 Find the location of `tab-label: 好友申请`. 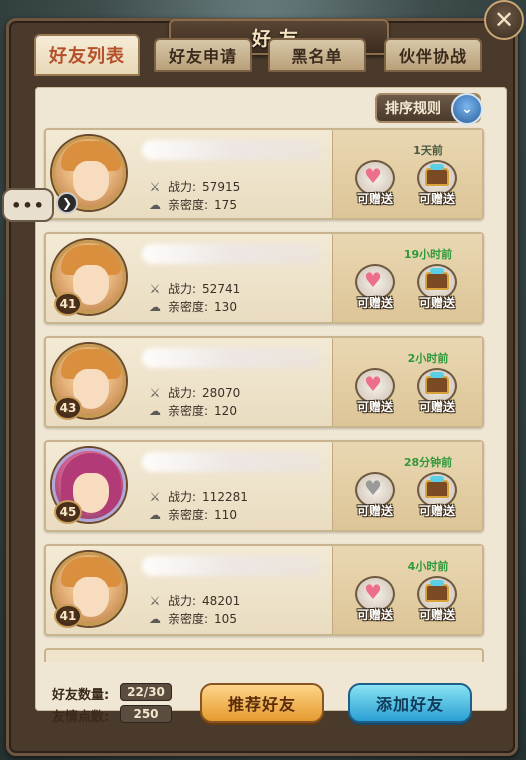

tab-label: 好友申请 is located at coordinates (202, 56).